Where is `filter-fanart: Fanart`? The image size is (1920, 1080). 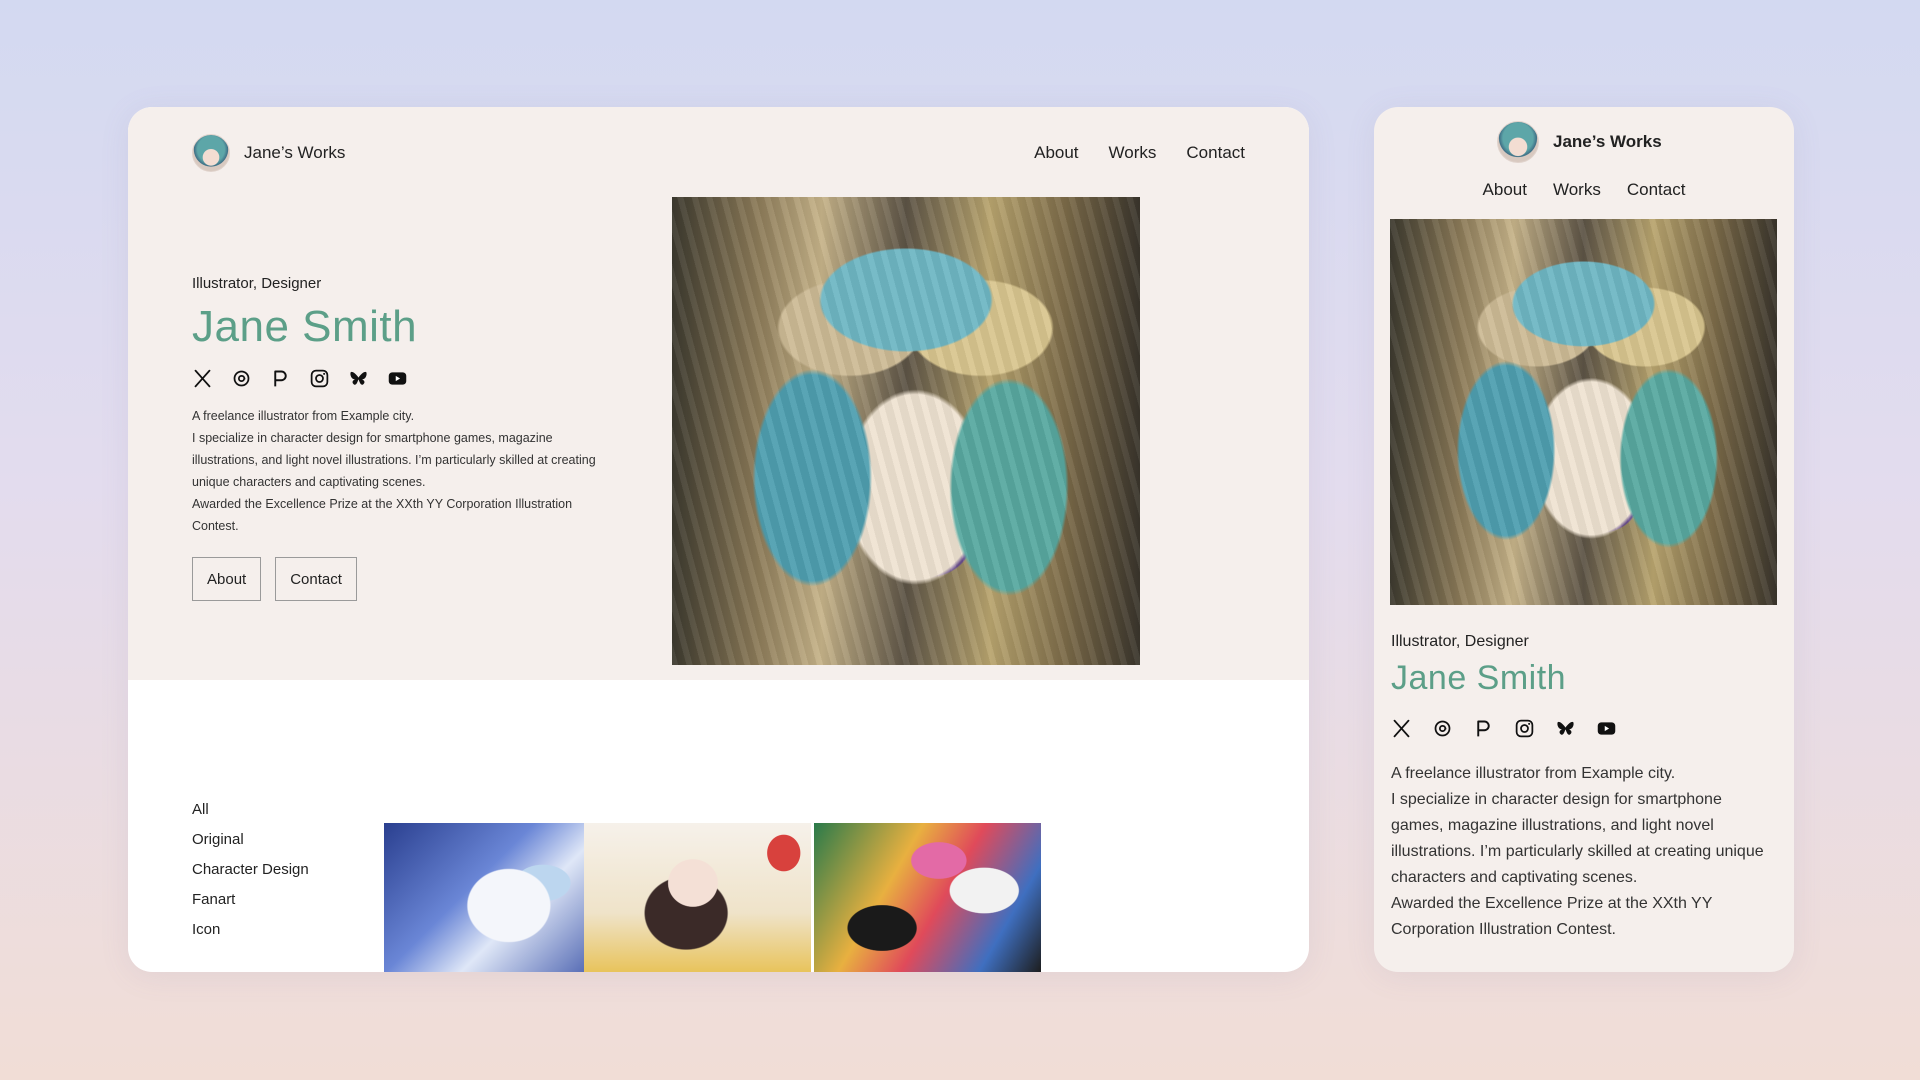 filter-fanart: Fanart is located at coordinates (250, 900).